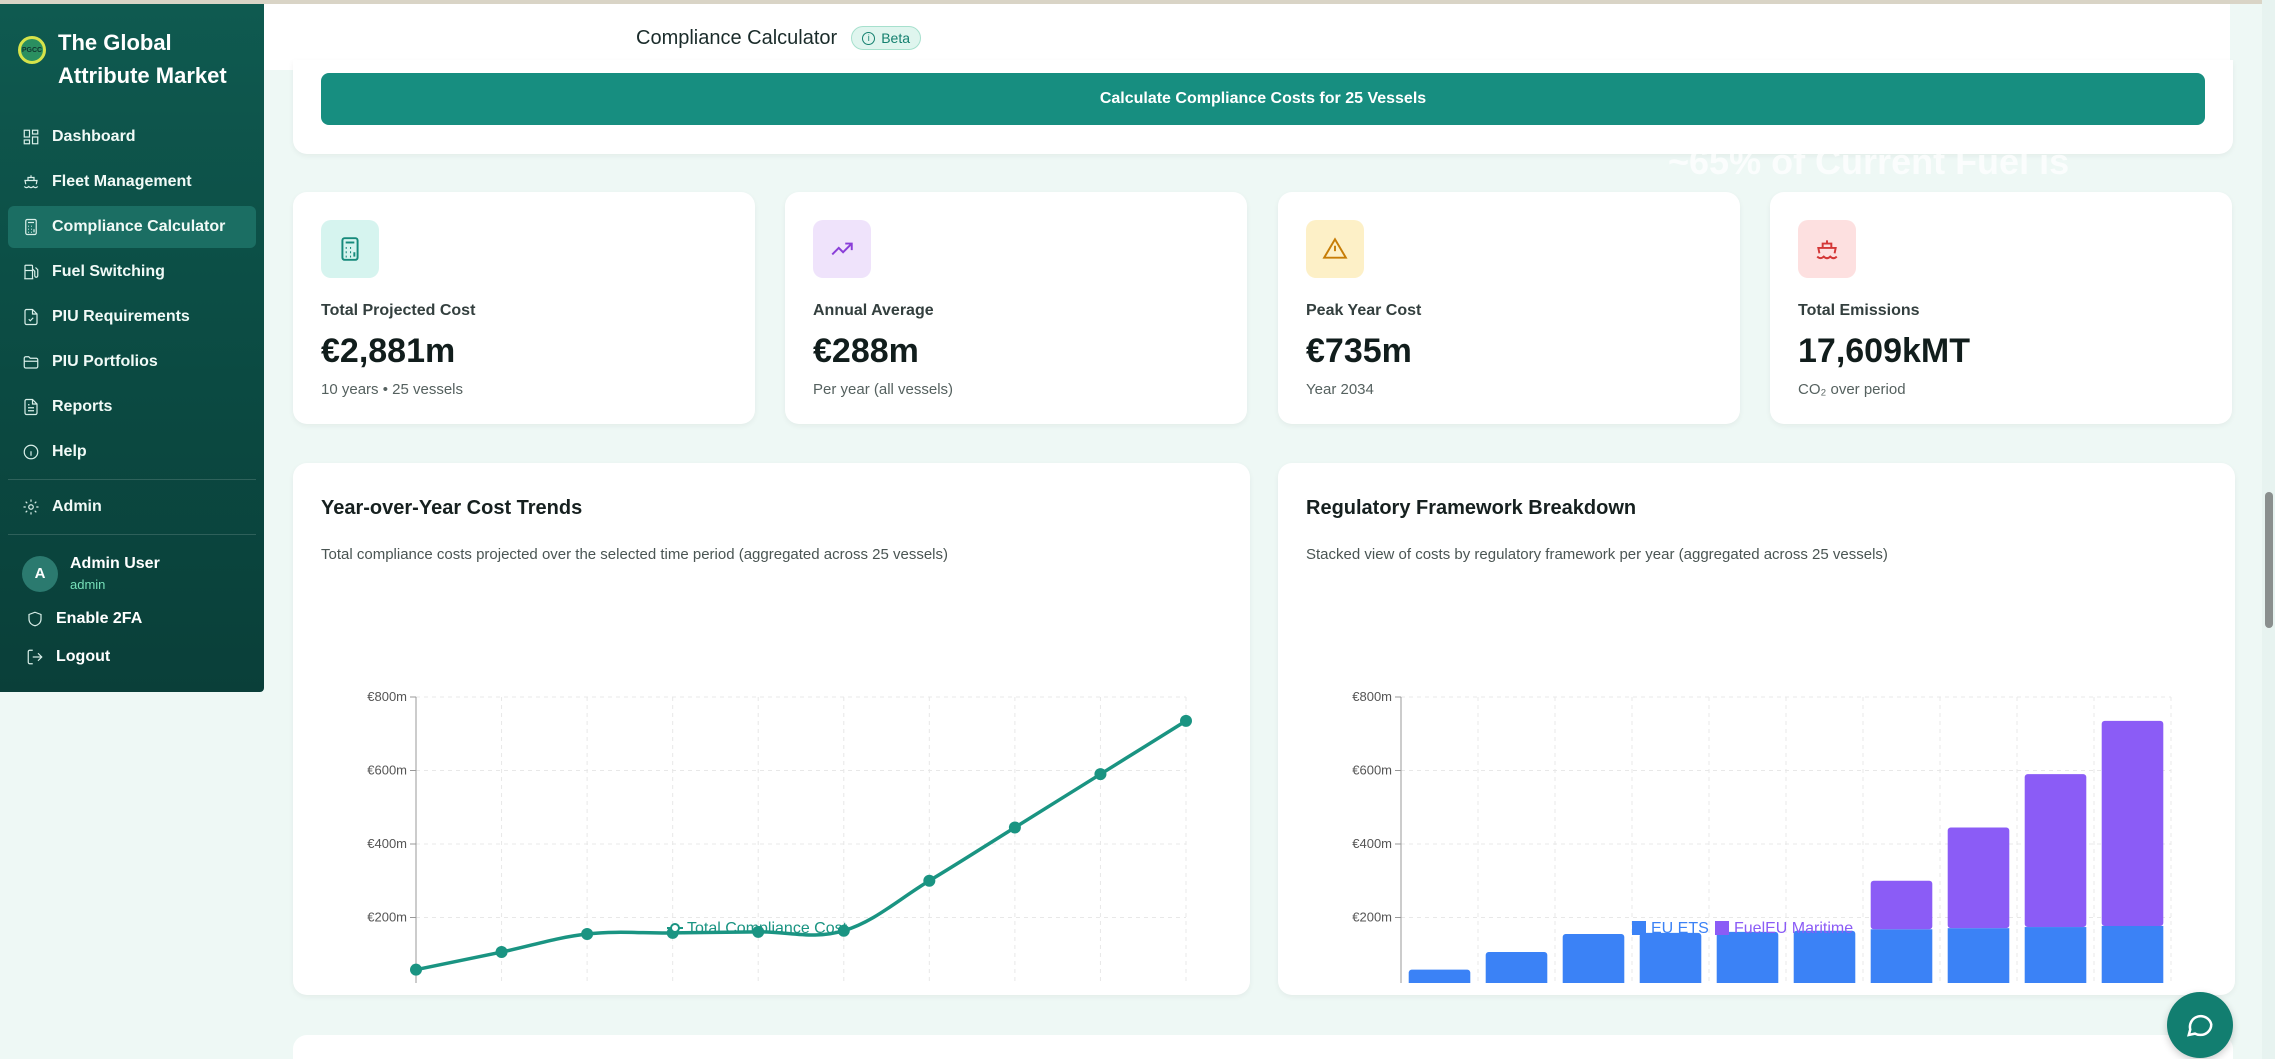 The width and height of the screenshot is (2275, 1059). I want to click on stat-card-peak-year-cost: Peak Year Cost €735m Year 2034, so click(1509, 308).